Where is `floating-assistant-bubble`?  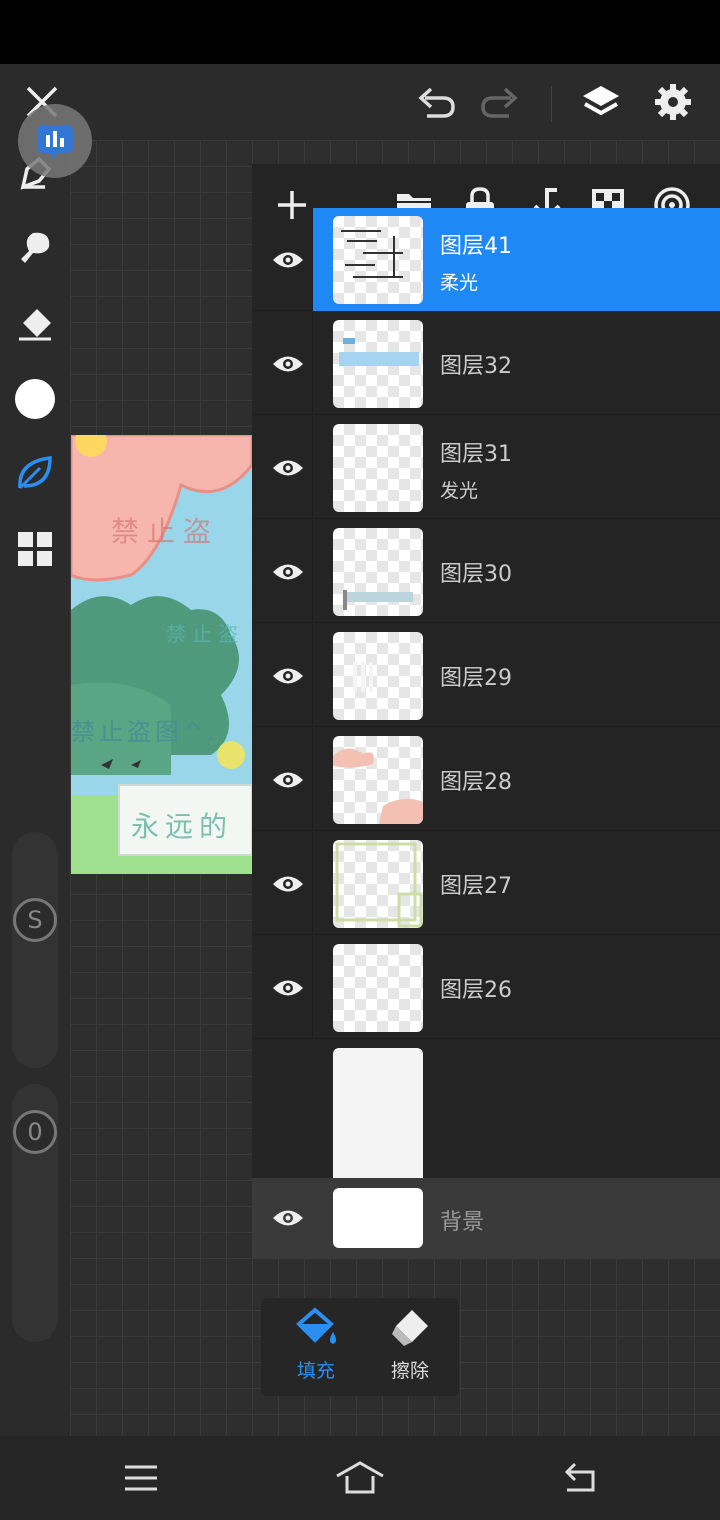 floating-assistant-bubble is located at coordinates (55, 141).